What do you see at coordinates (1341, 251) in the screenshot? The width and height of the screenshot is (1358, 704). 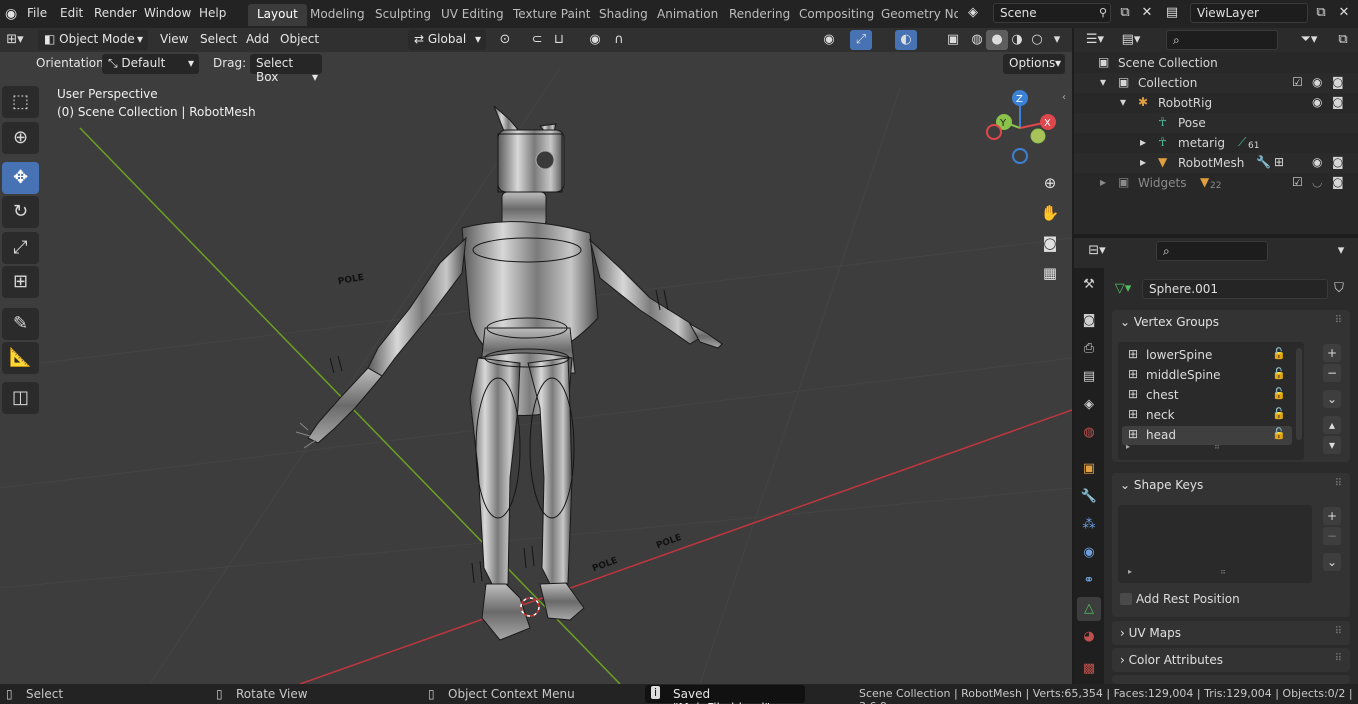 I see `chevron-down-icon: ▾` at bounding box center [1341, 251].